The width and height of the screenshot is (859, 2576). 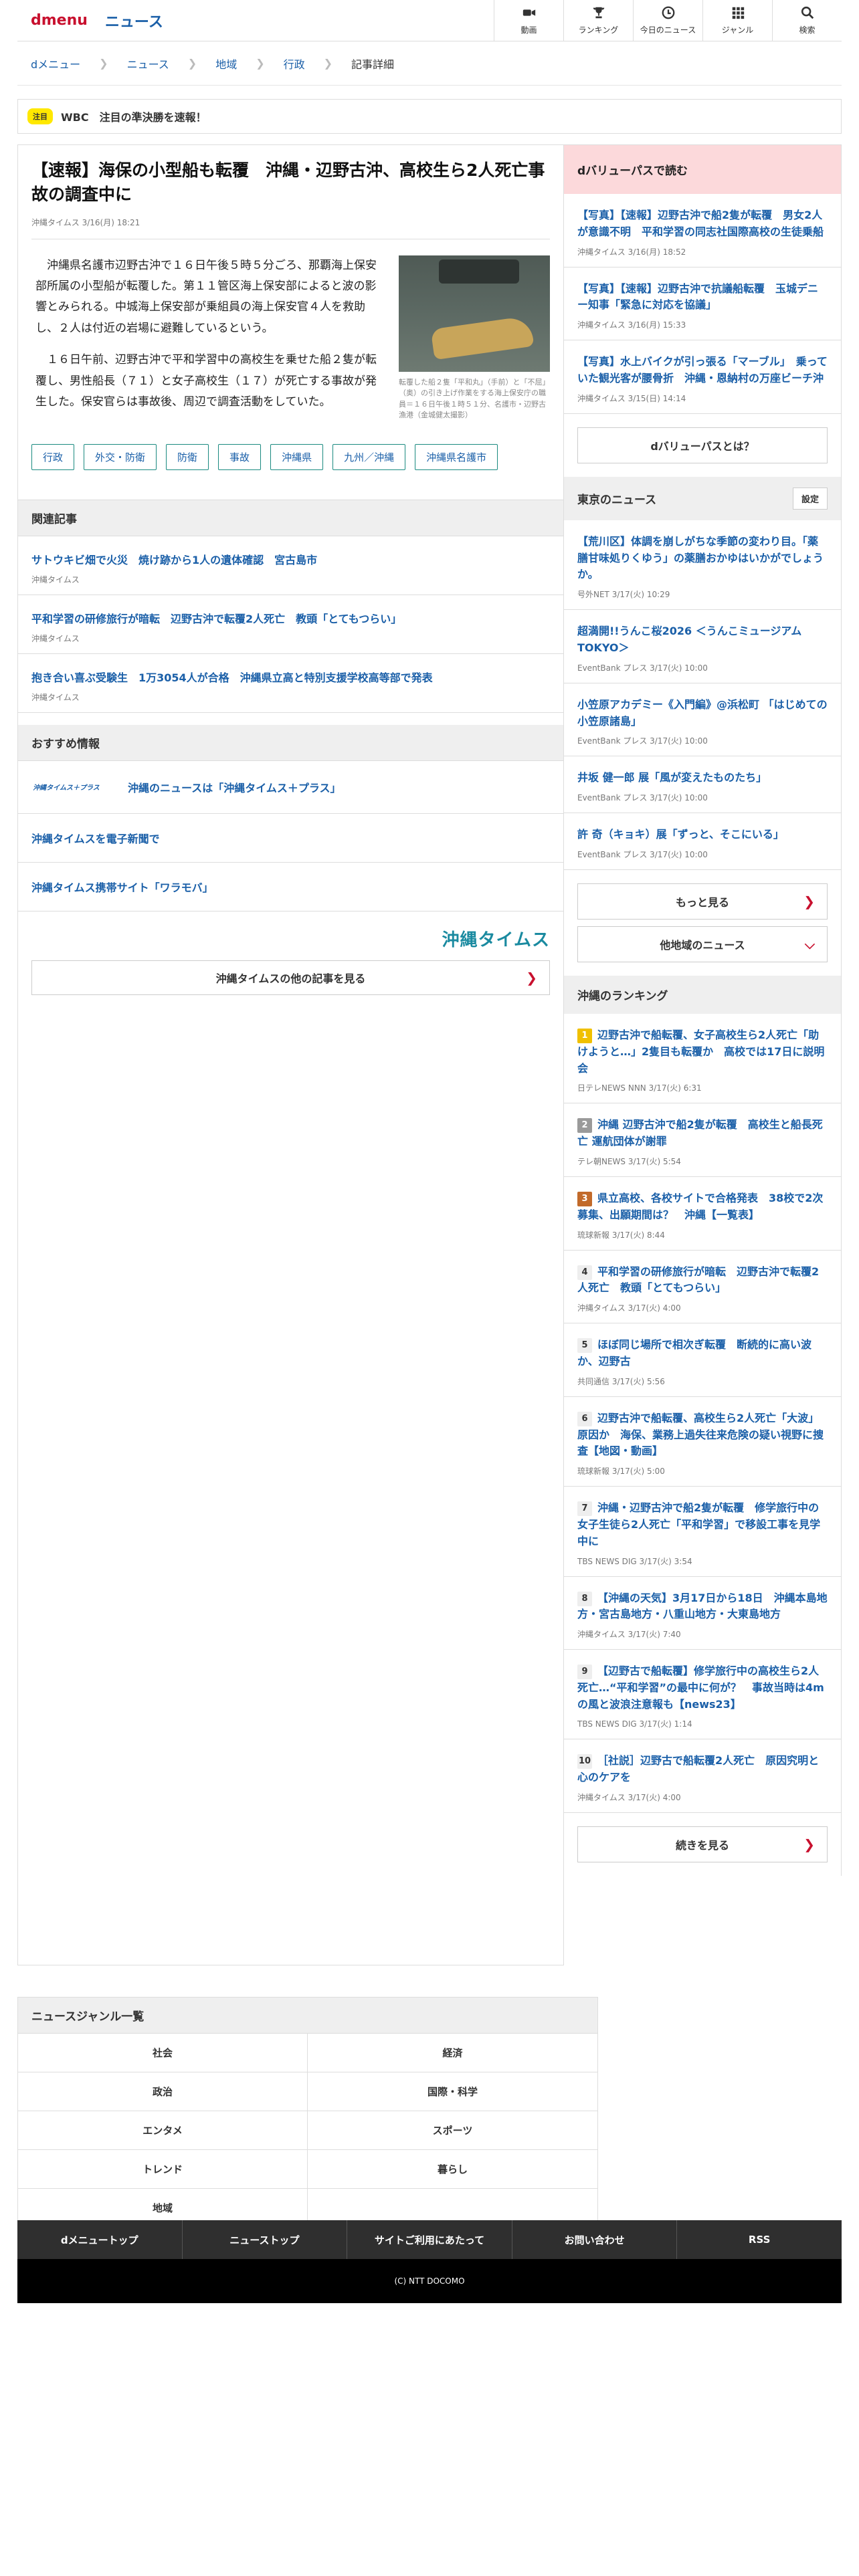 I want to click on related-item: サトウキビ畑で火災 焼け跡から1人の遺体確認 宮古島市 沖縄タイムス, so click(x=290, y=565).